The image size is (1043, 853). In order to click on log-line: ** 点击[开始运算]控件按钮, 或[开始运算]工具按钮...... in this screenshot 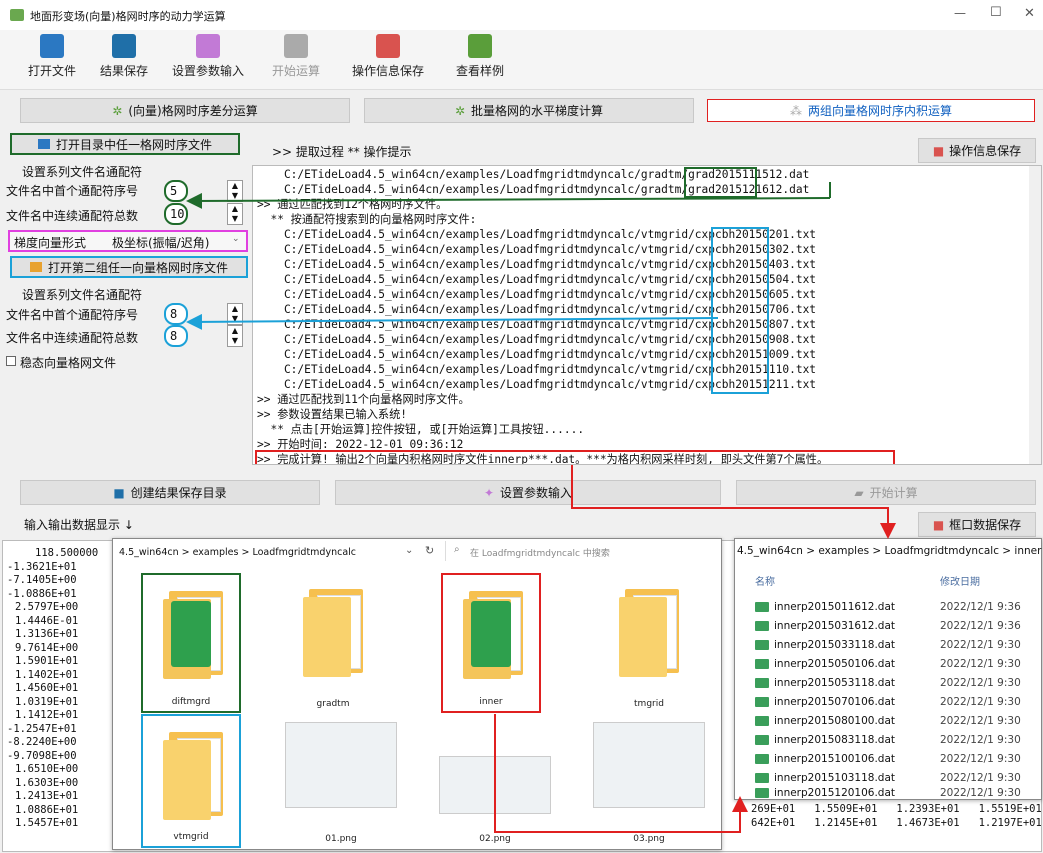, I will do `click(421, 429)`.